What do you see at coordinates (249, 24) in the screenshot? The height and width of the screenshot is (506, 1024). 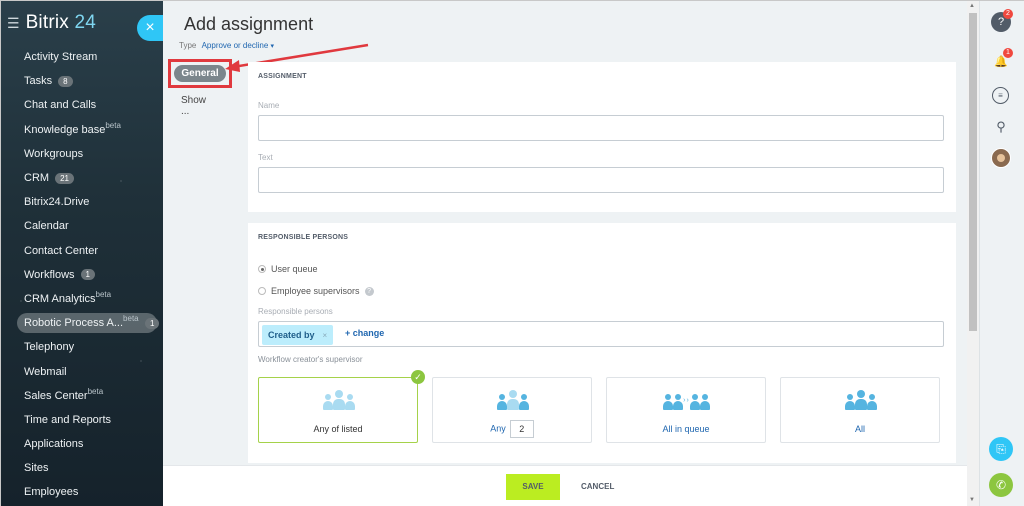 I see `page-title: Add assignment` at bounding box center [249, 24].